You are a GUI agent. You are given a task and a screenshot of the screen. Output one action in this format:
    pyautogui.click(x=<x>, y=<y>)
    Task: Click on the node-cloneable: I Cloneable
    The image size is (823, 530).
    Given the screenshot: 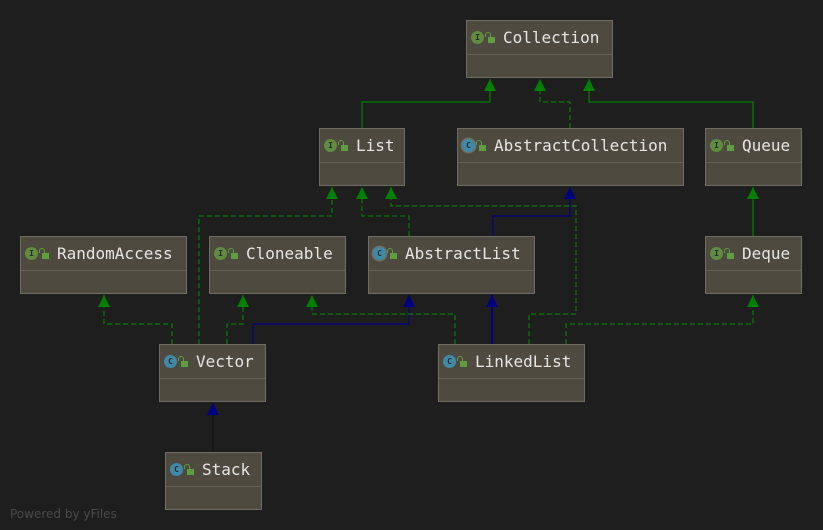 What is the action you would take?
    pyautogui.click(x=277, y=265)
    